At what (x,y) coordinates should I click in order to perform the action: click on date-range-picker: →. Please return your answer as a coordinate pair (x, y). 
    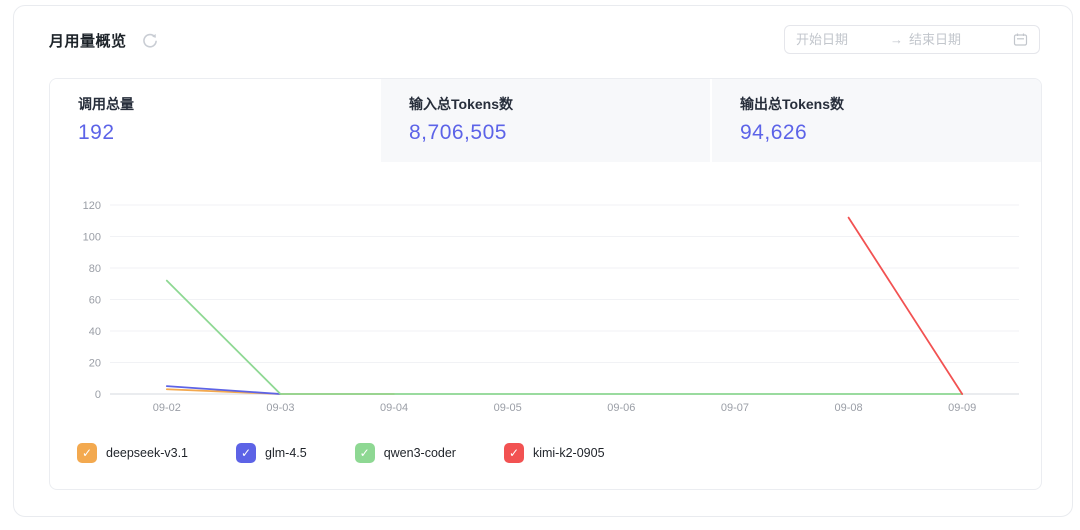
    Looking at the image, I should click on (912, 39).